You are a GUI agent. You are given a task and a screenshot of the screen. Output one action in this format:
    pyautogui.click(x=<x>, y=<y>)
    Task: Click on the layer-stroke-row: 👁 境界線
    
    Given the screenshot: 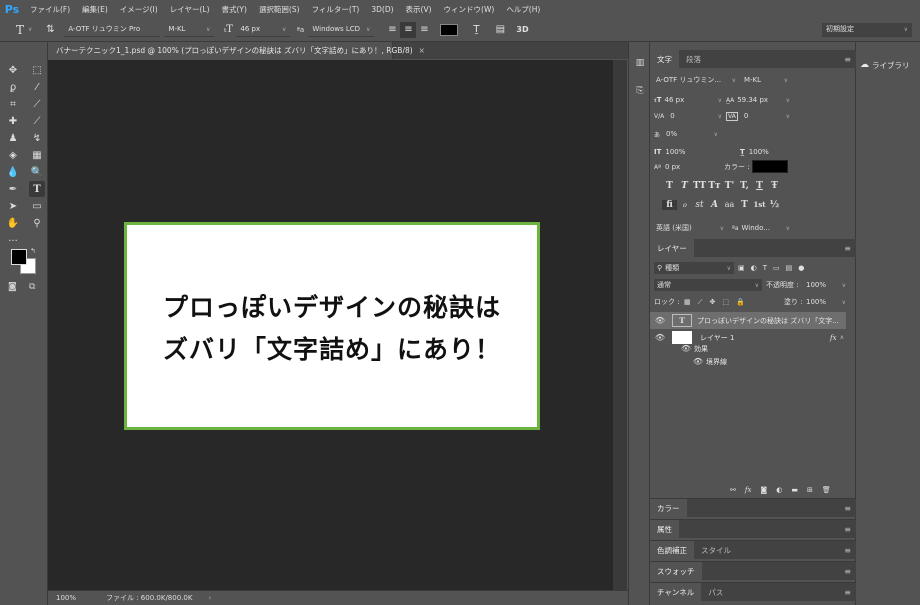 What is the action you would take?
    pyautogui.click(x=748, y=361)
    